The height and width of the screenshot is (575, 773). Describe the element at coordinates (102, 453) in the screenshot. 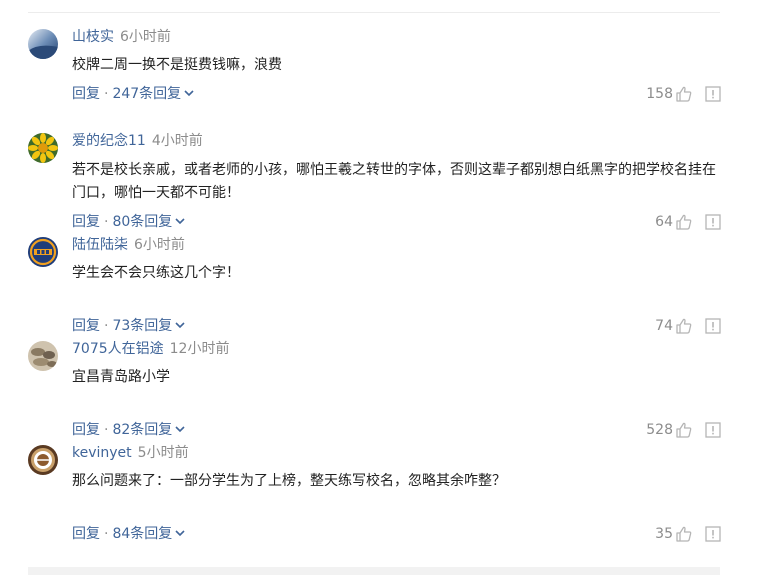

I see `username: kevinyet` at that location.